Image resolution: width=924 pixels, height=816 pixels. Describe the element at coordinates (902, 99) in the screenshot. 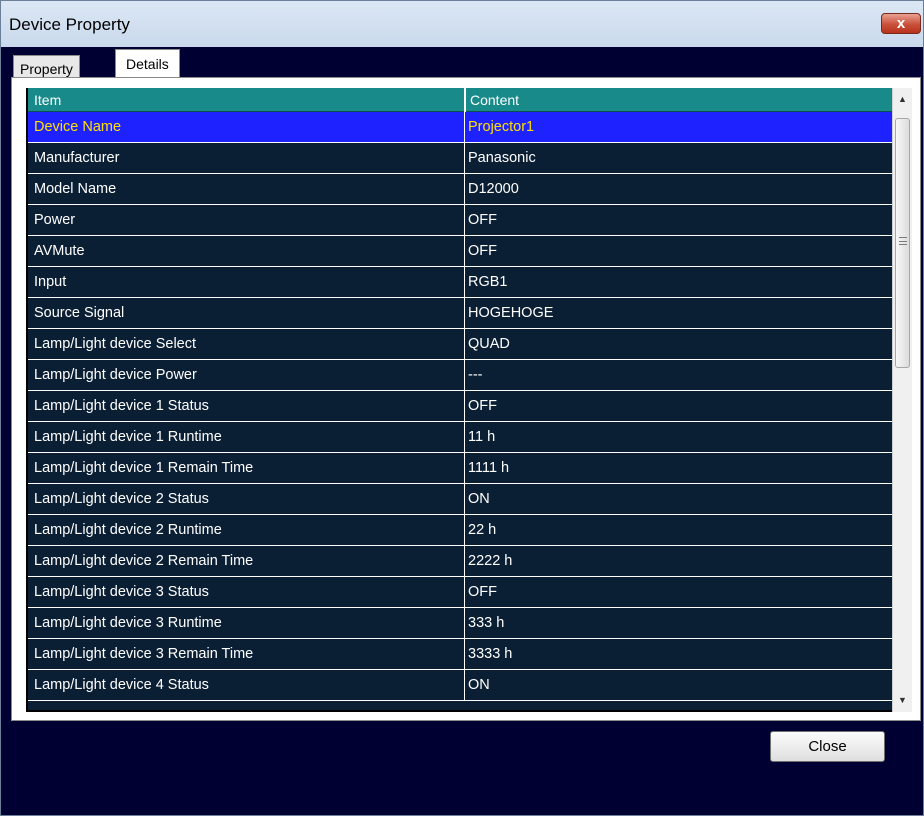

I see `scroll-up-arrow-icon: ▲` at that location.